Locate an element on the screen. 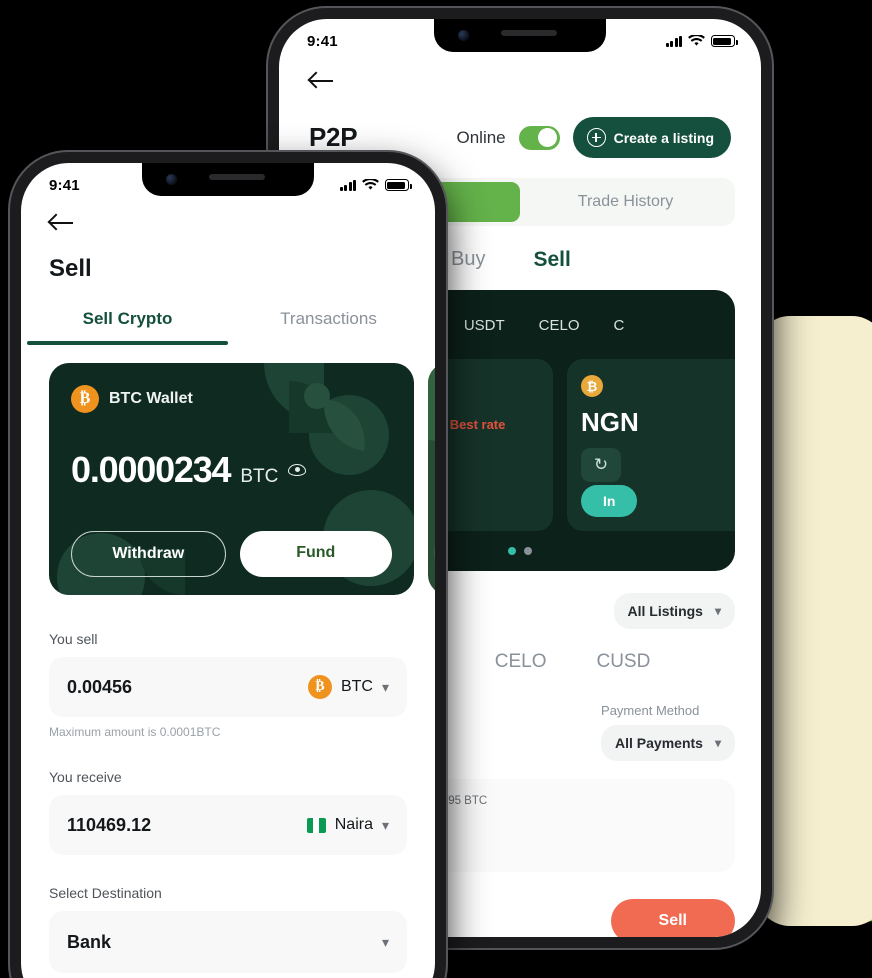 The image size is (872, 978). you-sell-value: 0.00456 is located at coordinates (99, 687).